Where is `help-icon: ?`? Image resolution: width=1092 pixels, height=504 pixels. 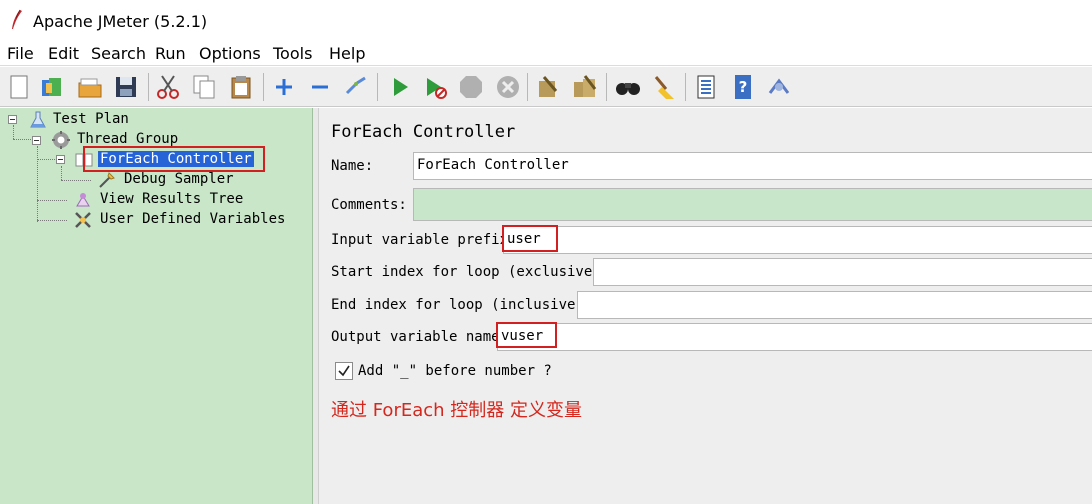 help-icon: ? is located at coordinates (743, 87).